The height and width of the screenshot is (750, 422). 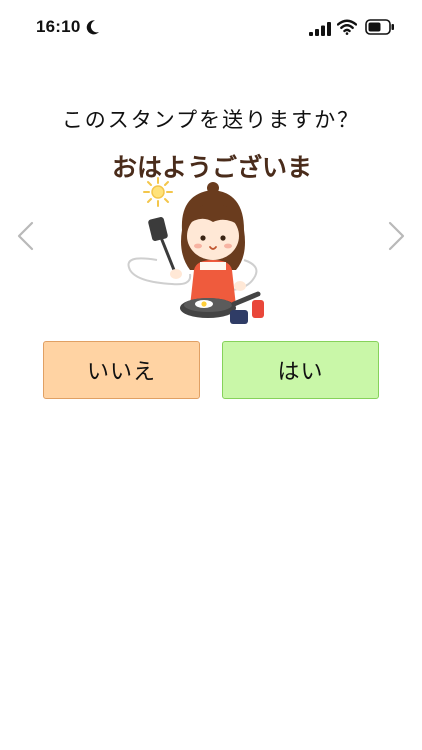 I want to click on next-sticker-button, so click(x=396, y=236).